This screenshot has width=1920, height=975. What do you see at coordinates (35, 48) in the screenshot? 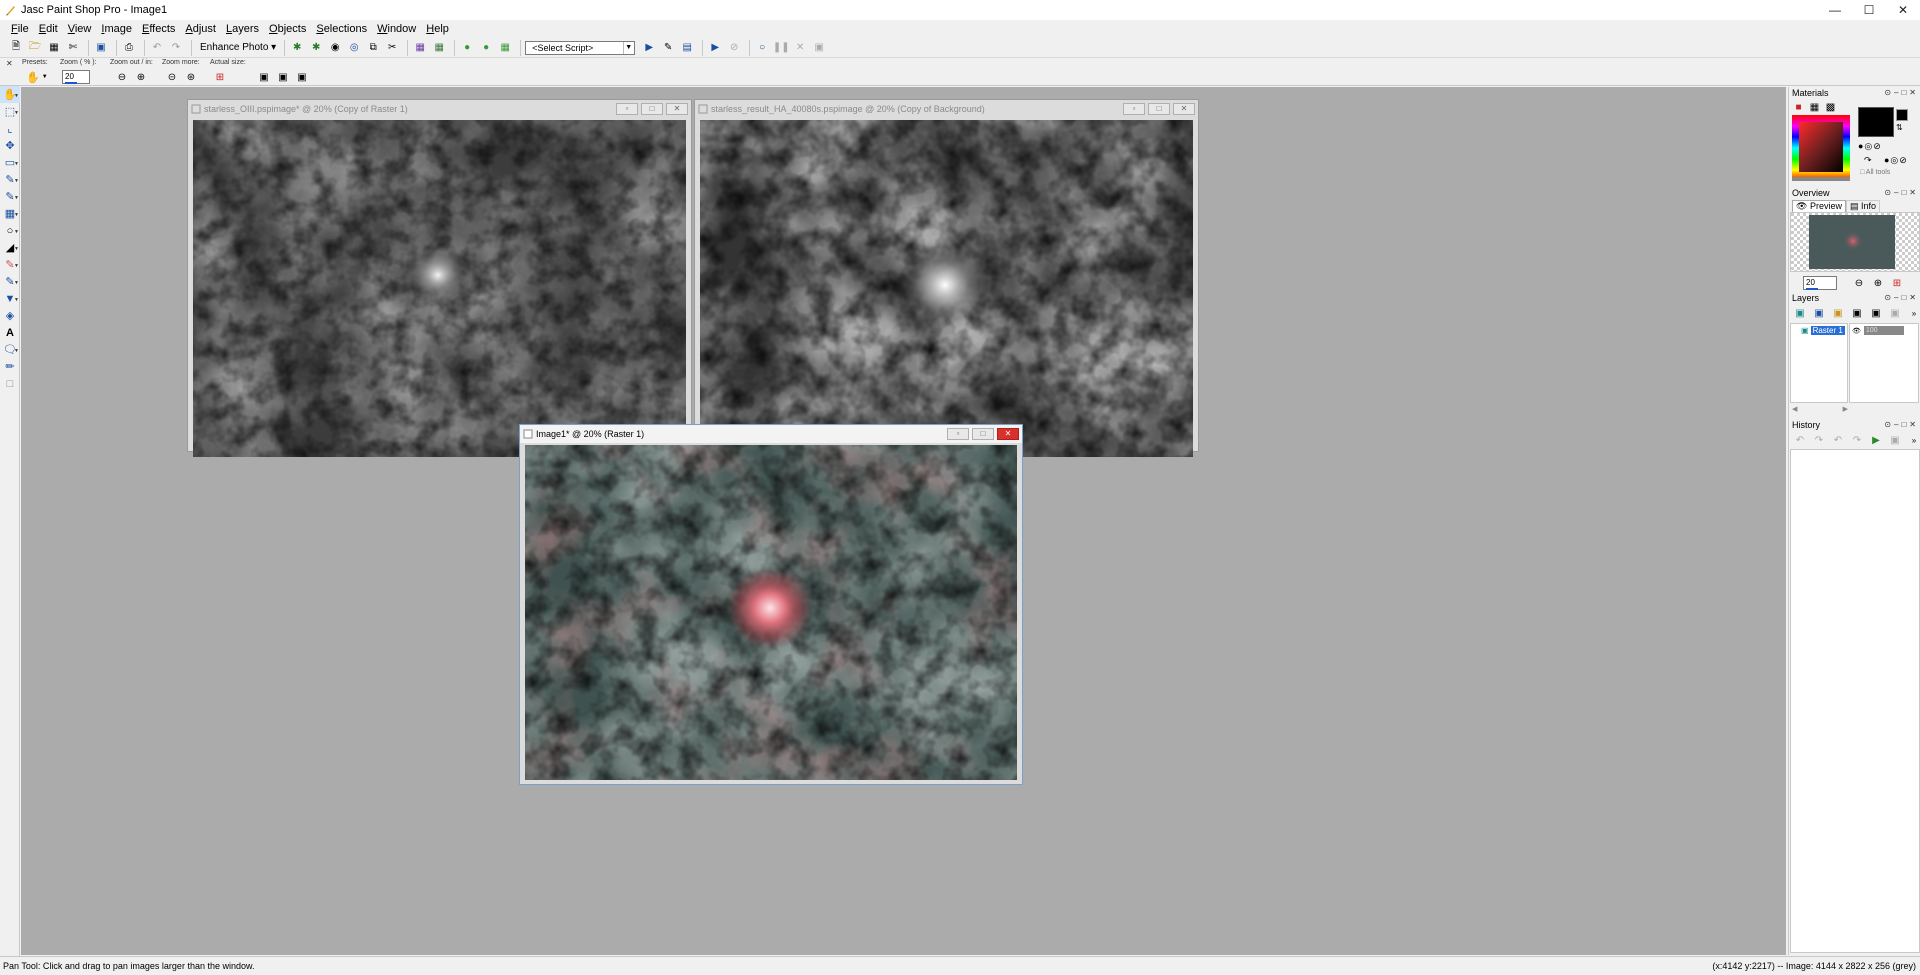
I see `open-folder-icon: 🗁` at bounding box center [35, 48].